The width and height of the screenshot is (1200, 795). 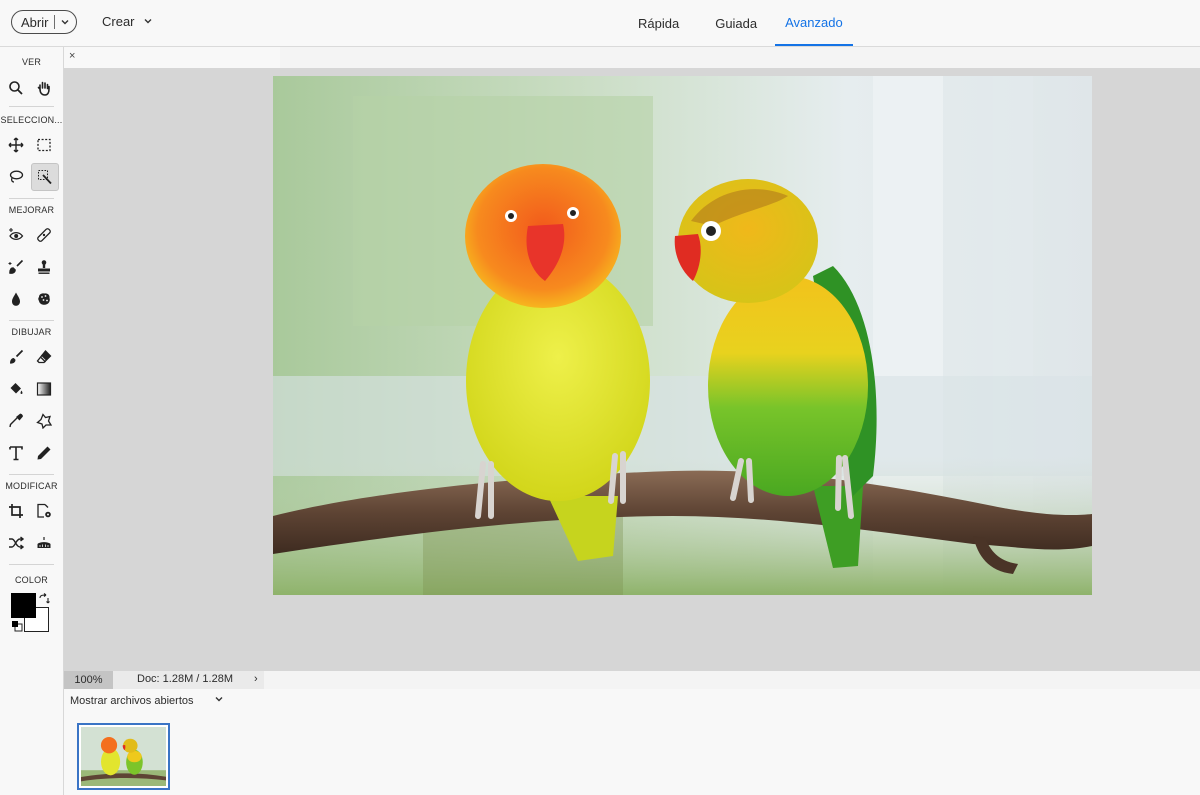 What do you see at coordinates (23, 605) in the screenshot?
I see `foreground-color-swatch` at bounding box center [23, 605].